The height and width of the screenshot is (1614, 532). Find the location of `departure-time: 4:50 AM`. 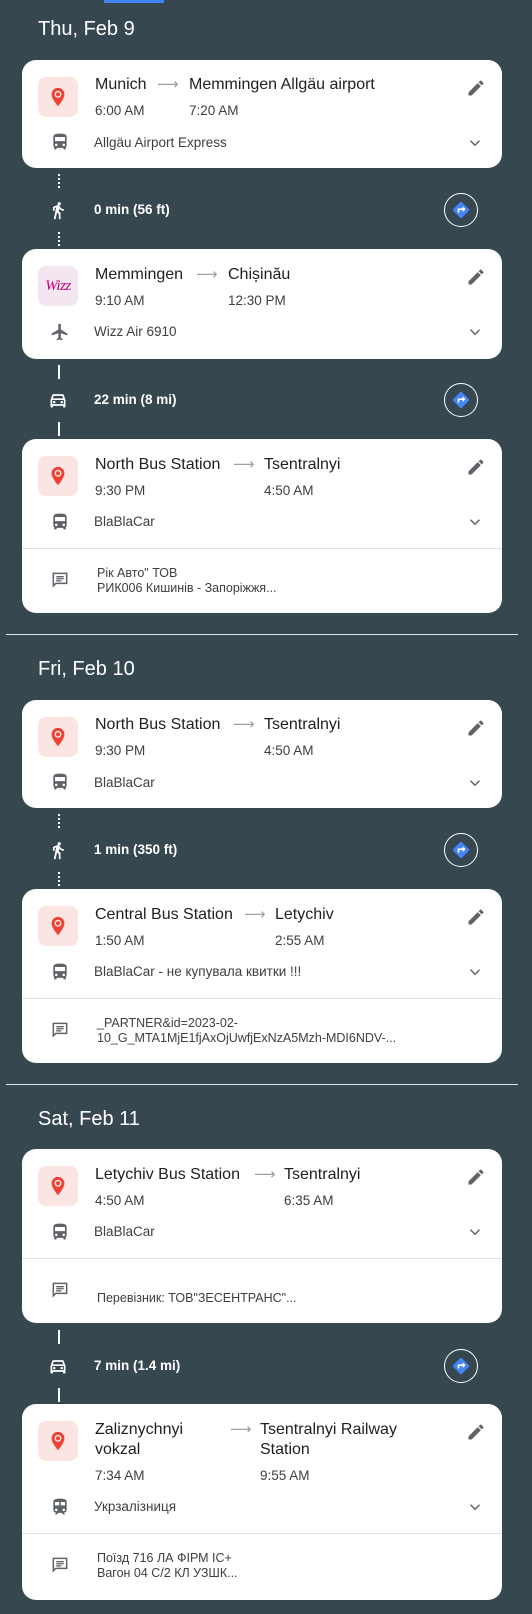

departure-time: 4:50 AM is located at coordinates (120, 1200).